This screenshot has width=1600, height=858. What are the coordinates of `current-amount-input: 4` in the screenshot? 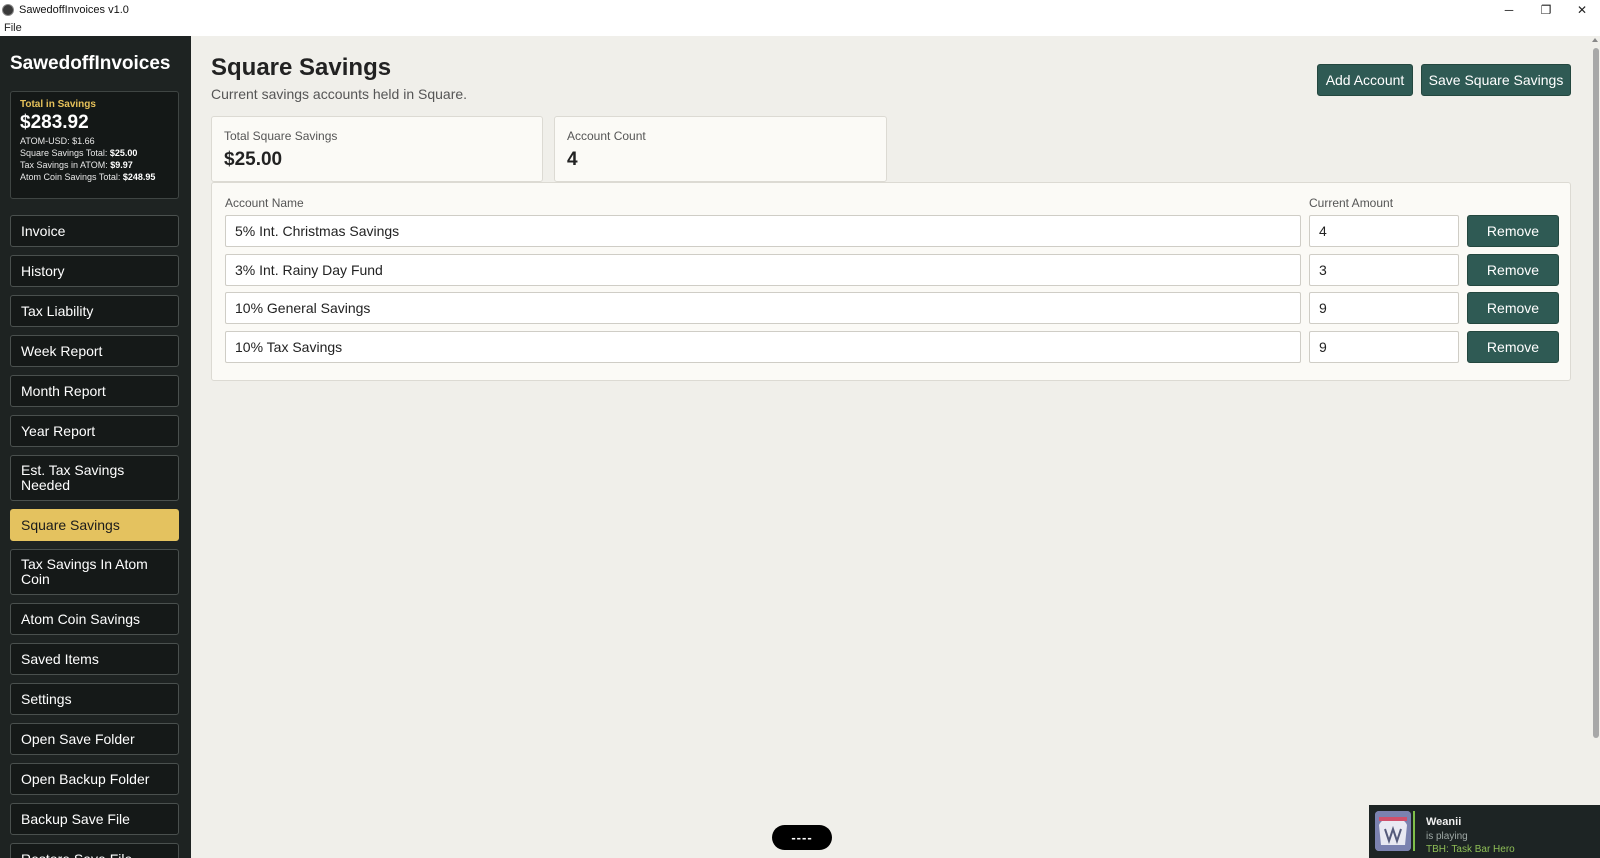 It's located at (1384, 231).